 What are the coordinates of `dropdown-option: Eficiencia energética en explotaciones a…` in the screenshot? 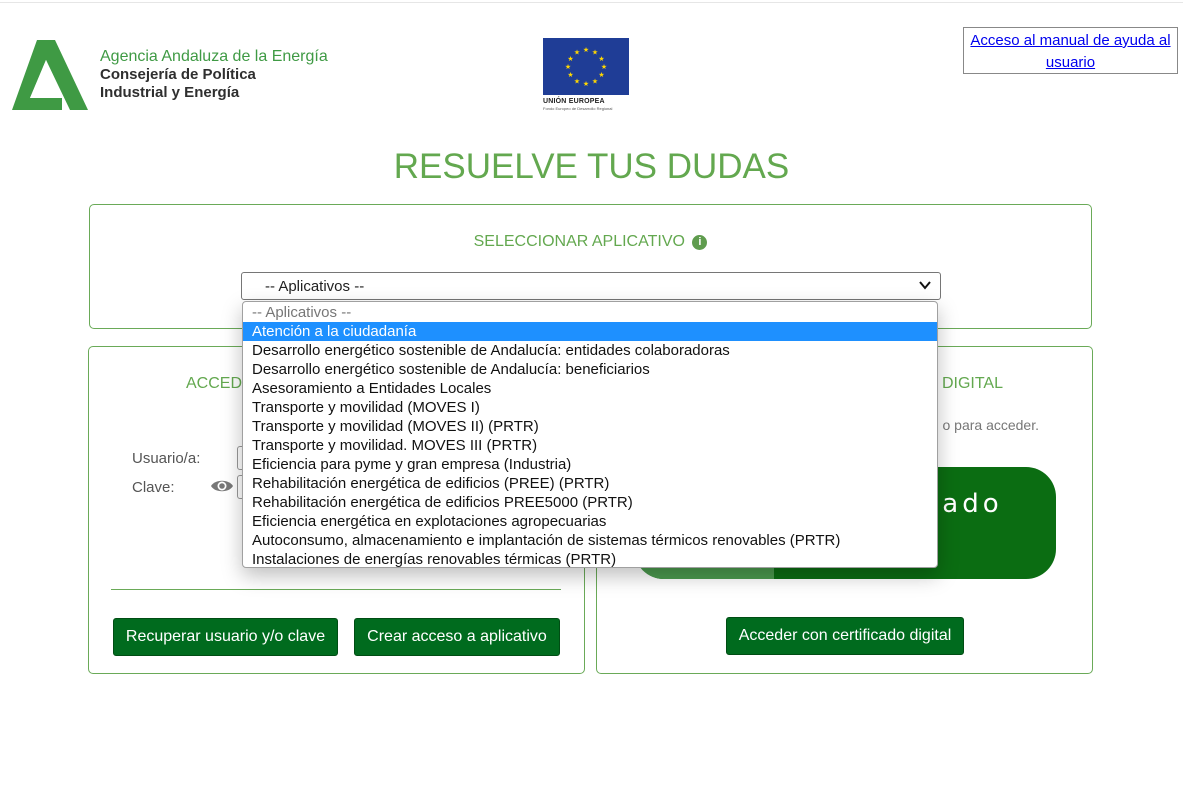 It's located at (590, 521).